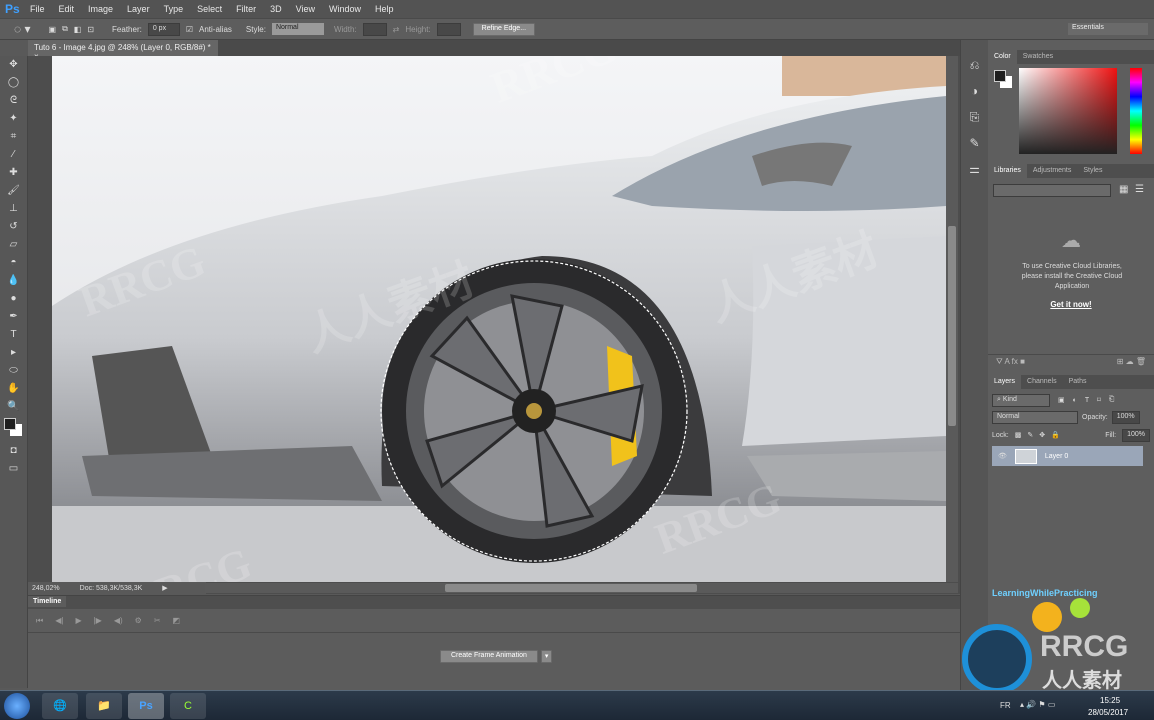 The width and height of the screenshot is (1154, 720). Describe the element at coordinates (46, 588) in the screenshot. I see `zoom-level: 248,02%` at that location.